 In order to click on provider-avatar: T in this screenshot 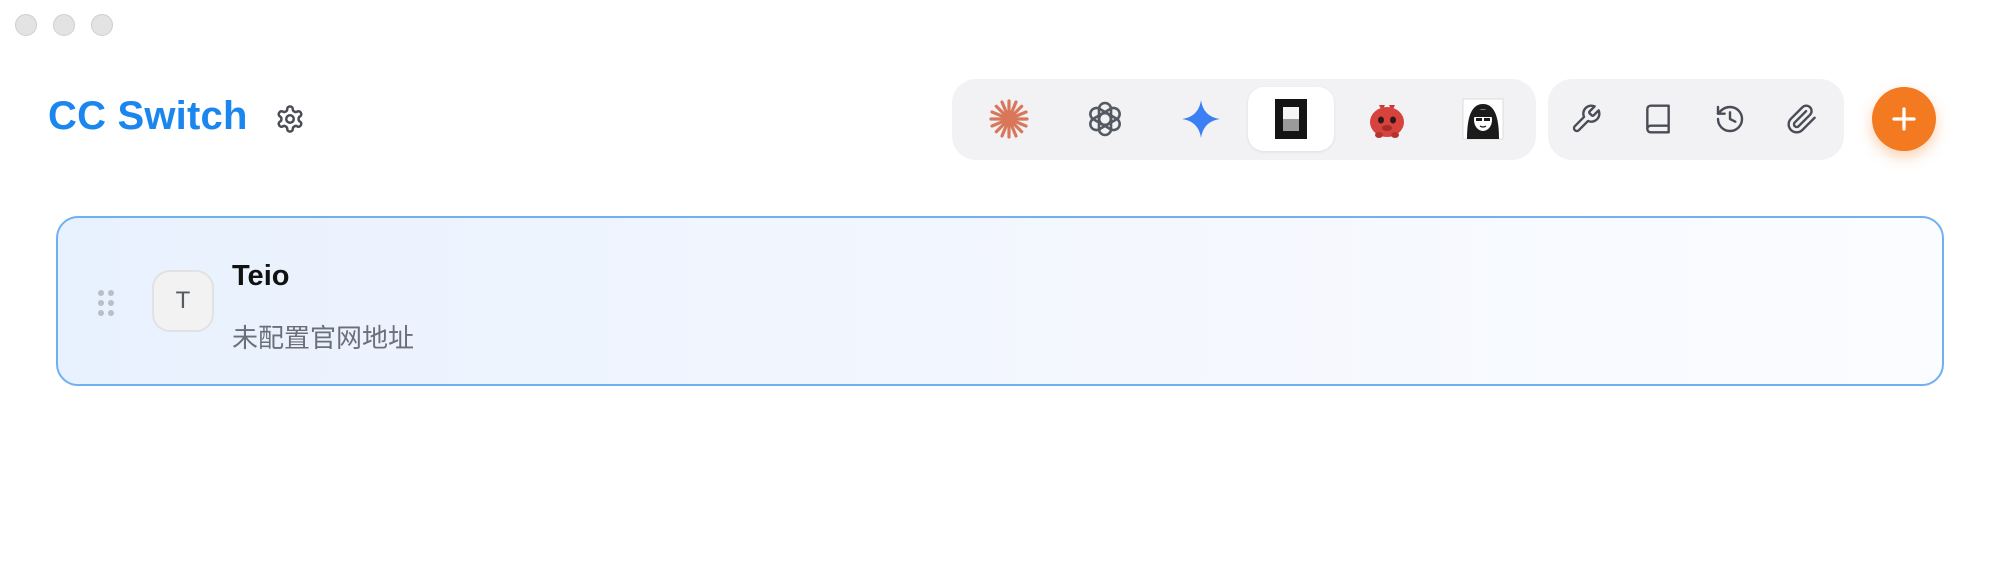, I will do `click(183, 301)`.